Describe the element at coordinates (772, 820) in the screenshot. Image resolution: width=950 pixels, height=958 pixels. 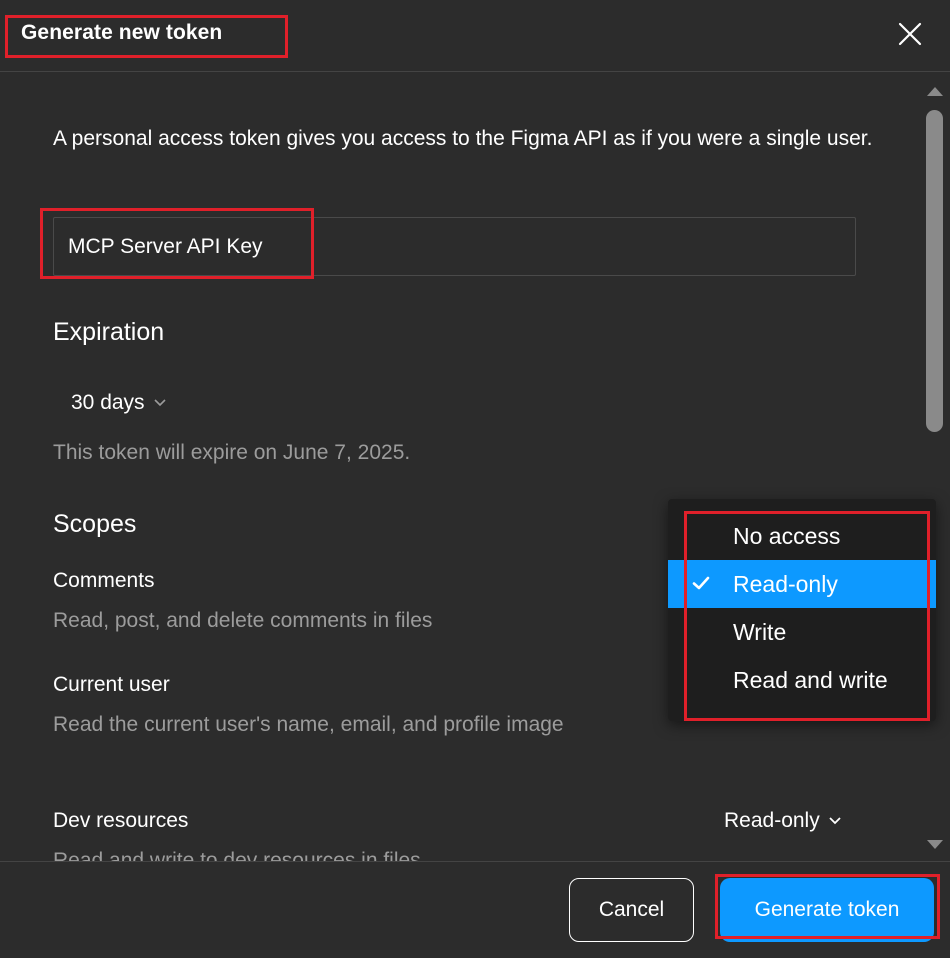
I see `dev-resources-access-value: Read-only` at that location.